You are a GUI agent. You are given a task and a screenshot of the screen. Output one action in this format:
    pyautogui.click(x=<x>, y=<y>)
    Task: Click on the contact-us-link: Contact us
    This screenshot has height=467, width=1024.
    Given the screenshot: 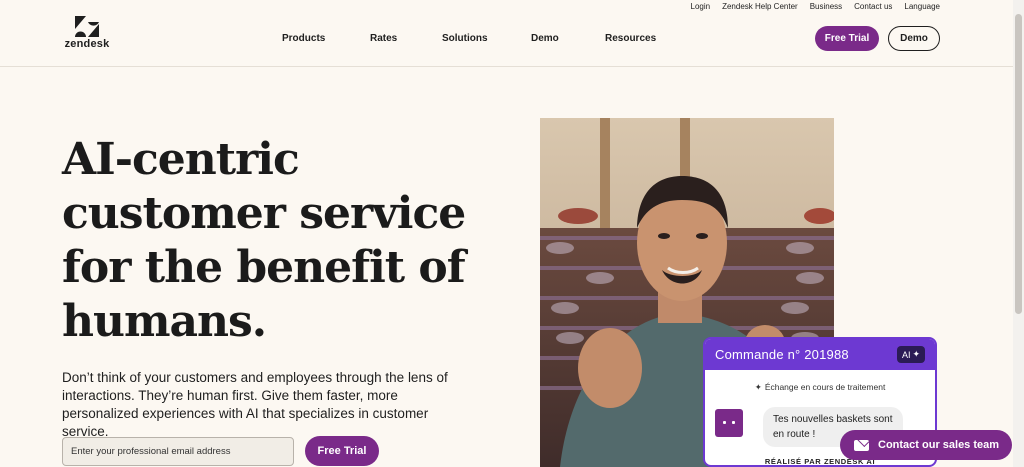 What is the action you would take?
    pyautogui.click(x=873, y=6)
    